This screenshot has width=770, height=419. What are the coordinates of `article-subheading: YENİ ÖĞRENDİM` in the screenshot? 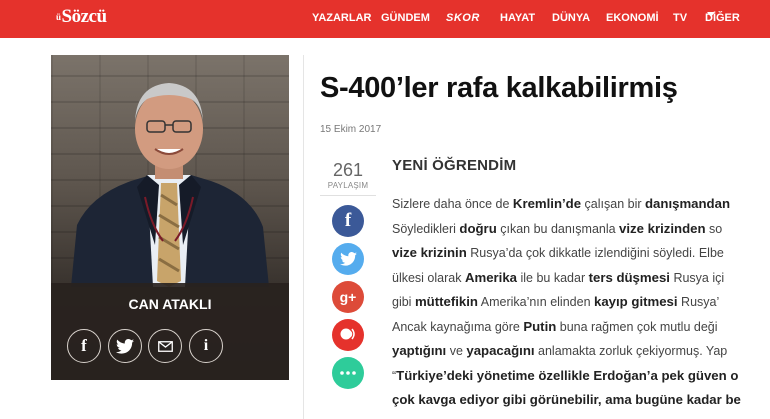 It's located at (454, 165).